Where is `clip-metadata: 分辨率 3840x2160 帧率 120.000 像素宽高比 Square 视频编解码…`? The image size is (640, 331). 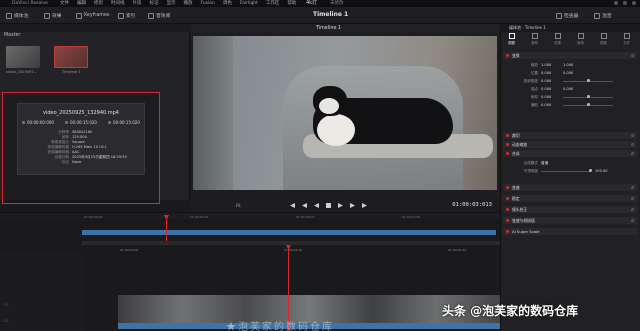
clip-metadata: 分辨率 3840x2160 帧率 120.000 像素宽高比 Square 视频编解码… is located at coordinates (83, 147).